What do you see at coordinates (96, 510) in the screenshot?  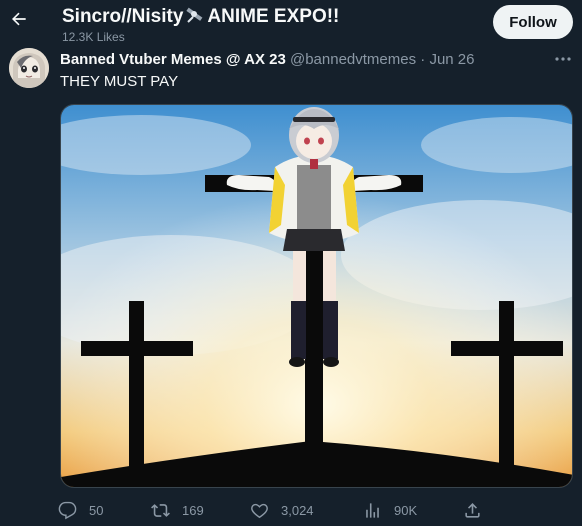 I see `reply-count: 50` at bounding box center [96, 510].